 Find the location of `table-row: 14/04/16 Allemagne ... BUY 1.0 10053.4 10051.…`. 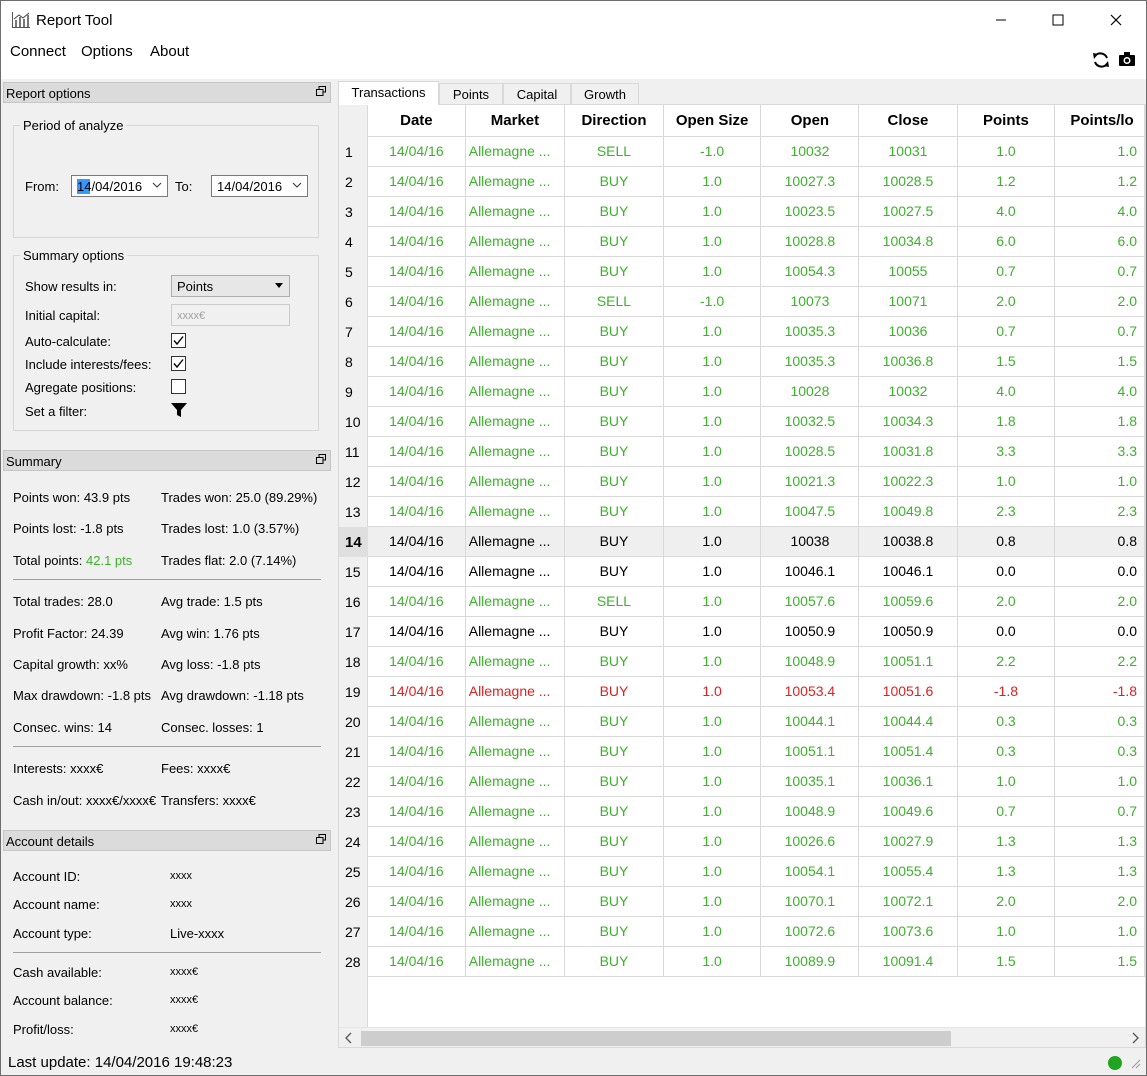

table-row: 14/04/16 Allemagne ... BUY 1.0 10053.4 10051.… is located at coordinates (756, 691).